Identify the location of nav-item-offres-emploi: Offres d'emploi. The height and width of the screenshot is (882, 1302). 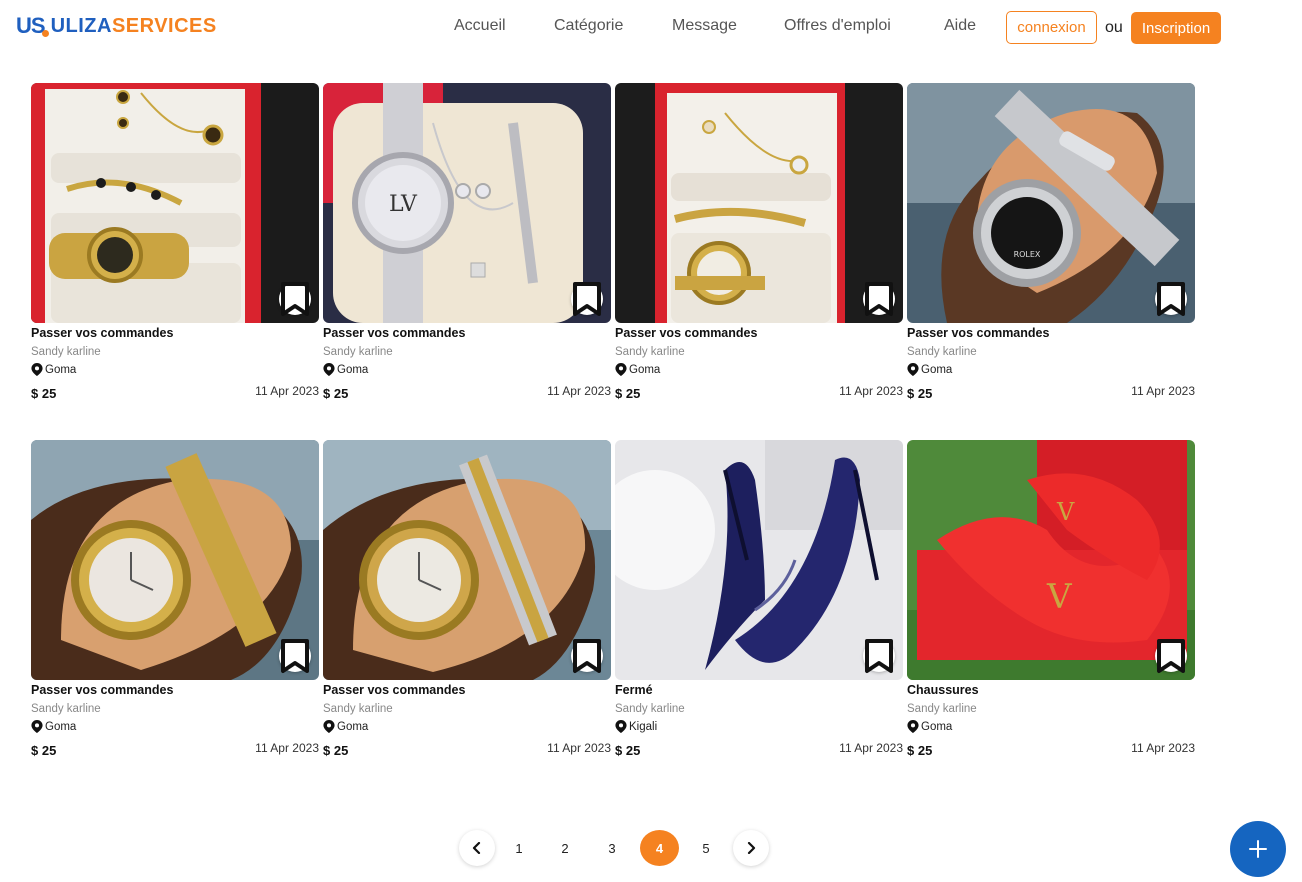
(837, 26).